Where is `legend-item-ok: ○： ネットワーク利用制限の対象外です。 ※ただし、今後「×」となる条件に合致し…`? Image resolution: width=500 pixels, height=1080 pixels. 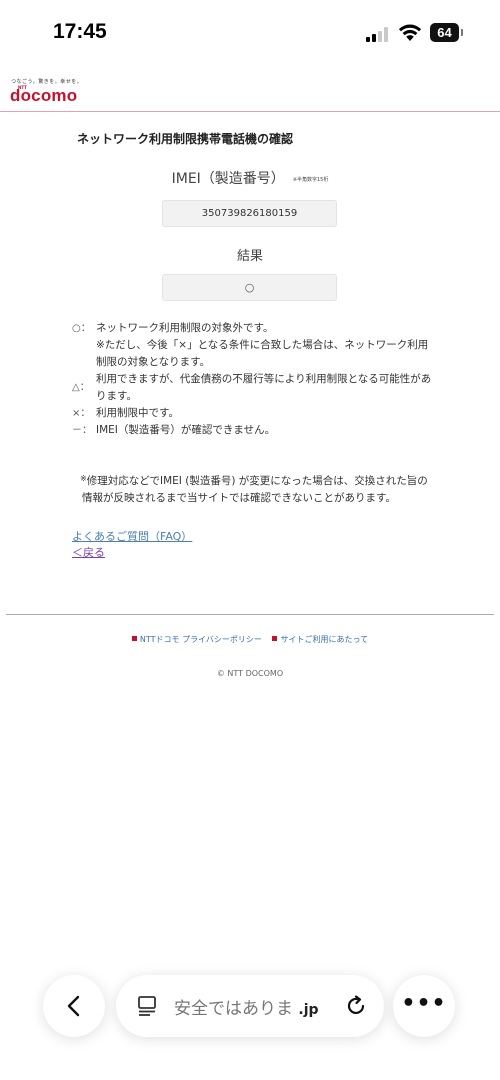
legend-item-ok: ○： ネットワーク利用制限の対象外です。 ※ただし、今後「×」となる条件に合致し… is located at coordinates (252, 345).